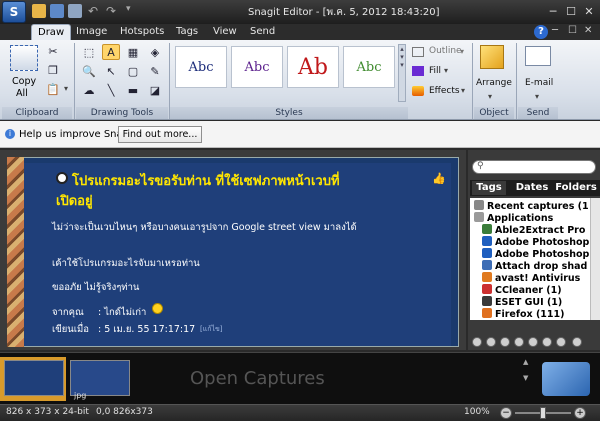 Image resolution: width=600 pixels, height=421 pixels. Describe the element at coordinates (95, 11) in the screenshot. I see `undo-icon: ↶` at that location.